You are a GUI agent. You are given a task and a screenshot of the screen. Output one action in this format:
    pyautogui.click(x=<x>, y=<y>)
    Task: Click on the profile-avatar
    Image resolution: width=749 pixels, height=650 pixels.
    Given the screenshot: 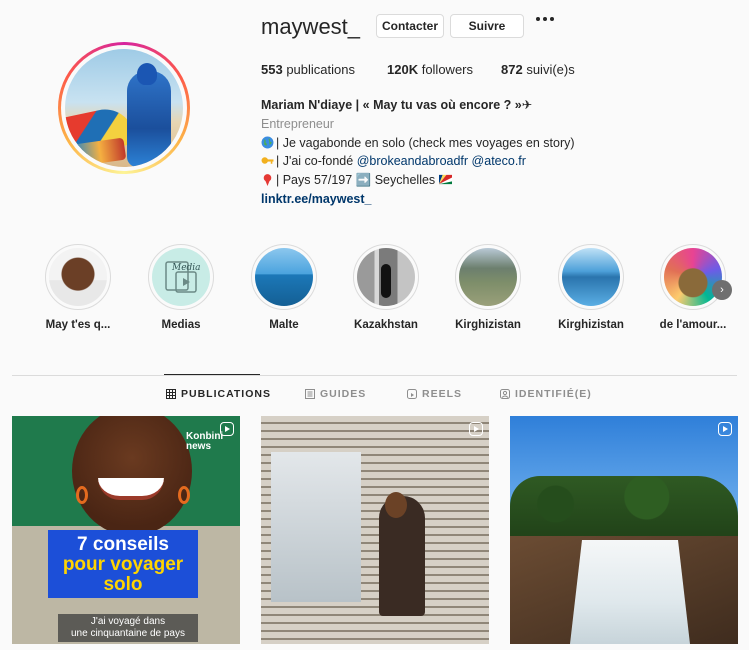 What is the action you would take?
    pyautogui.click(x=124, y=108)
    